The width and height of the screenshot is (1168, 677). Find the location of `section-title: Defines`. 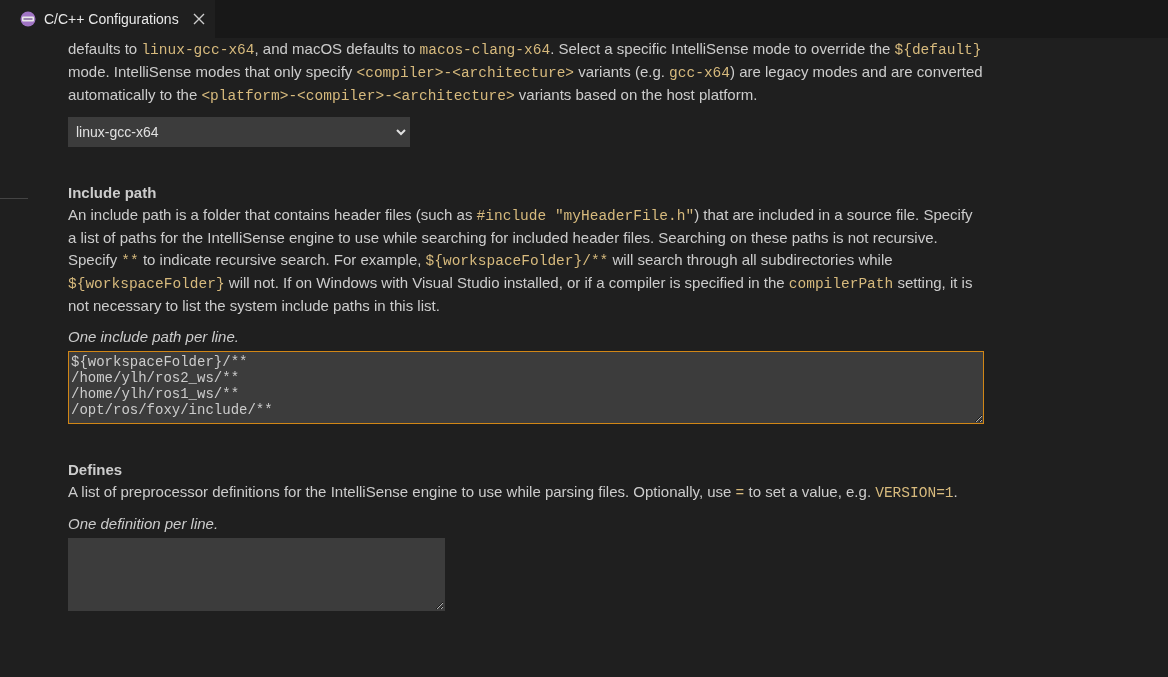

section-title: Defines is located at coordinates (96, 470).